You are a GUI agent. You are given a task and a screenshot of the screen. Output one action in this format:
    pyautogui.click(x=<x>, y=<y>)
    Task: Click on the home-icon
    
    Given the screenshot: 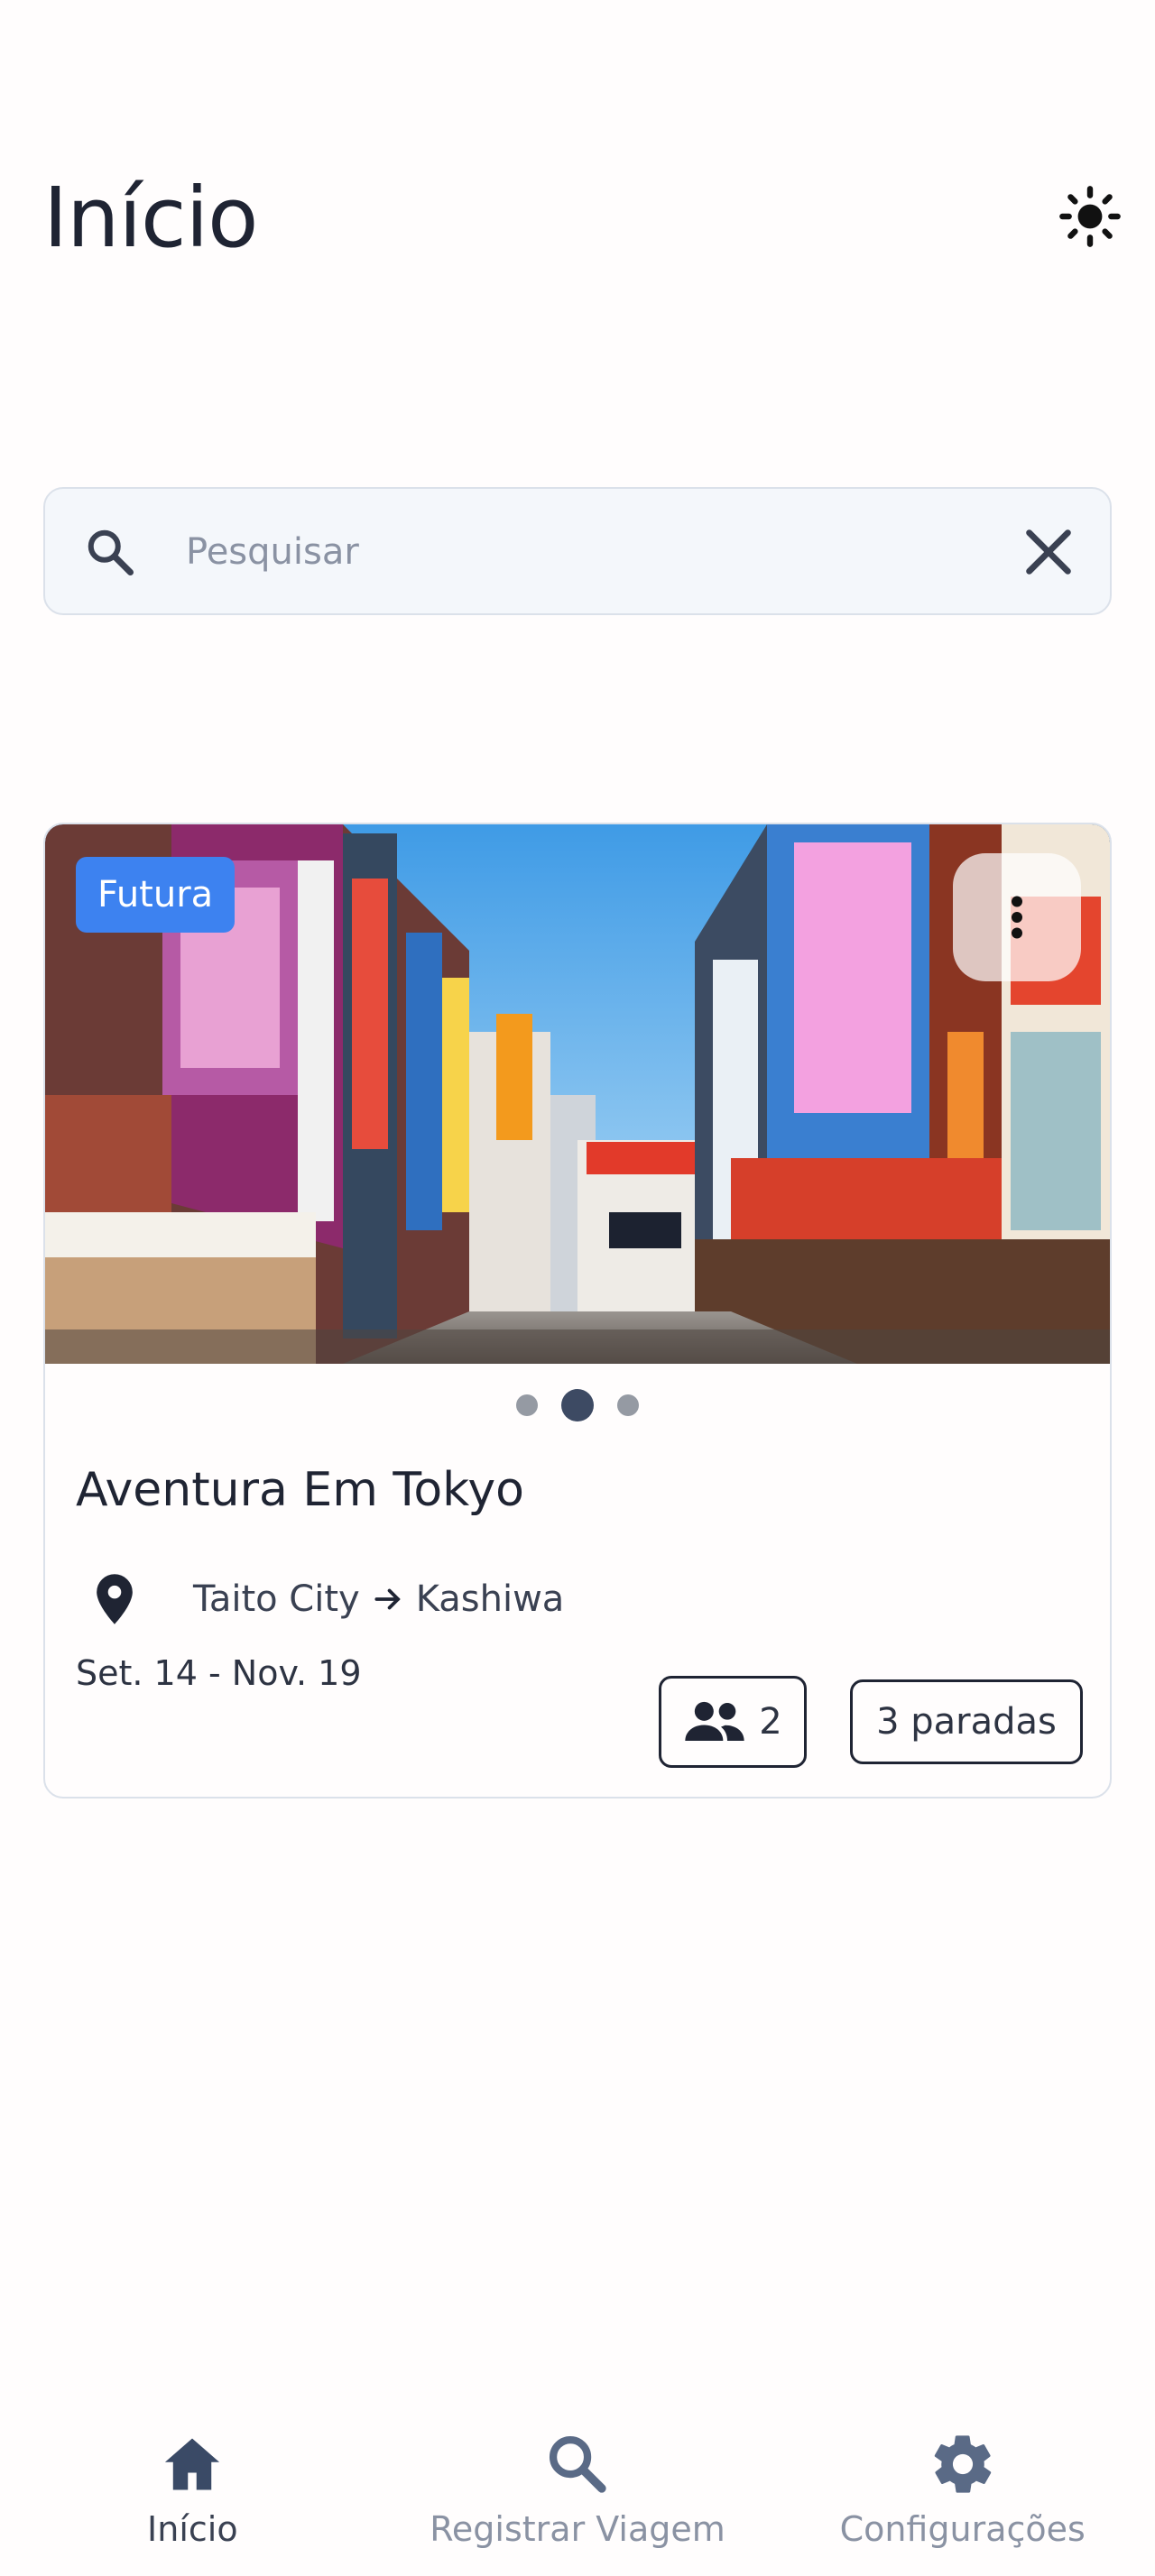 What is the action you would take?
    pyautogui.click(x=192, y=2464)
    